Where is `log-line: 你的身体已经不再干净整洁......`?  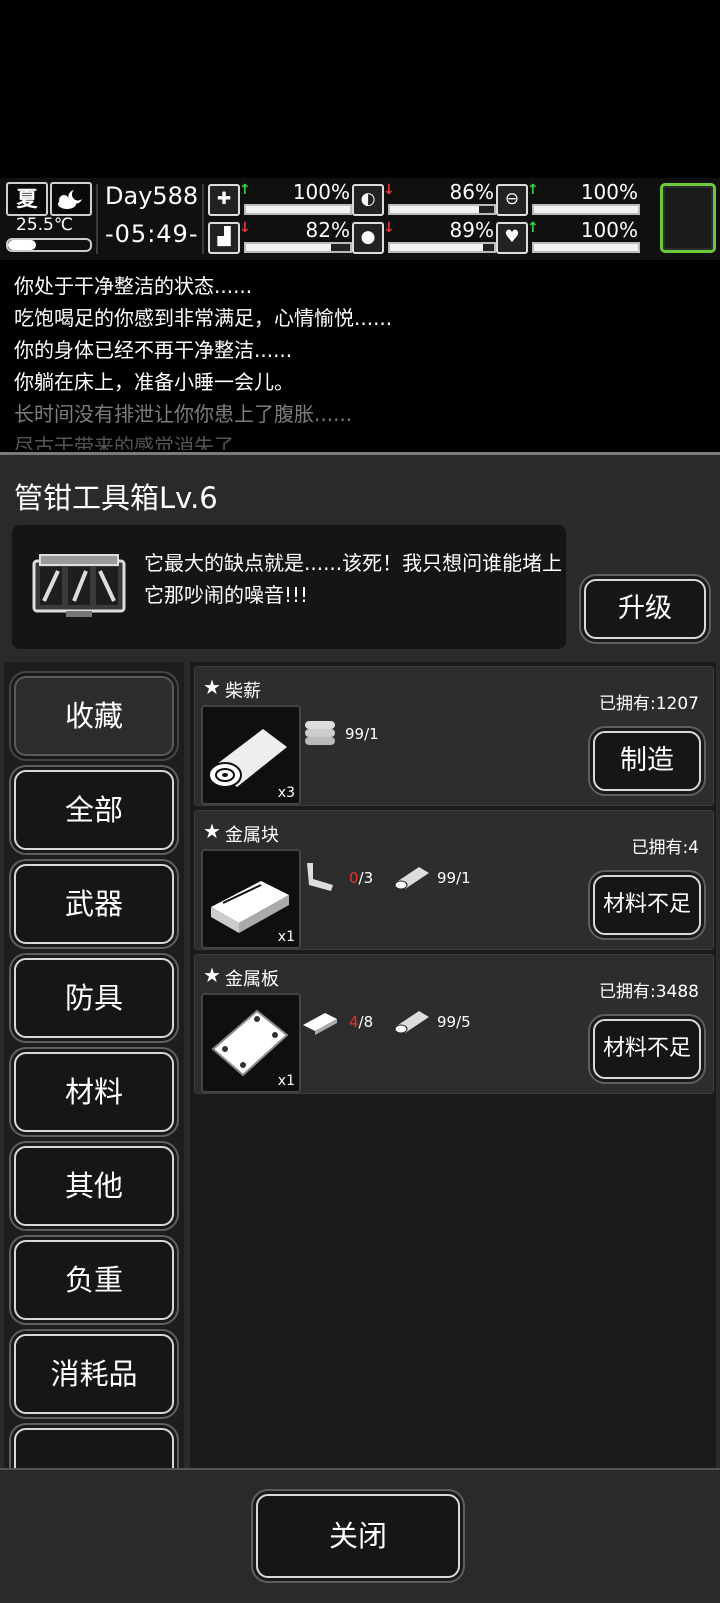 log-line: 你的身体已经不再干净整洁...... is located at coordinates (153, 350).